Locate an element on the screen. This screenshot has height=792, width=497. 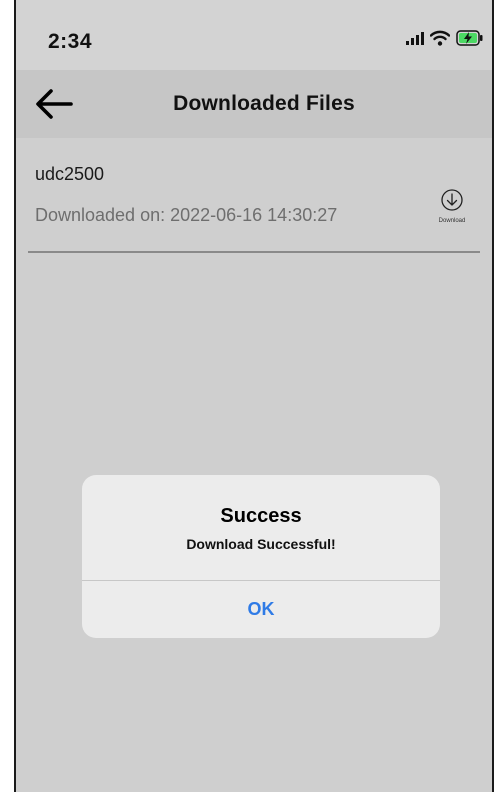
file-download-date: Downloaded on: 2022-06-16 14:30:27 is located at coordinates (186, 215).